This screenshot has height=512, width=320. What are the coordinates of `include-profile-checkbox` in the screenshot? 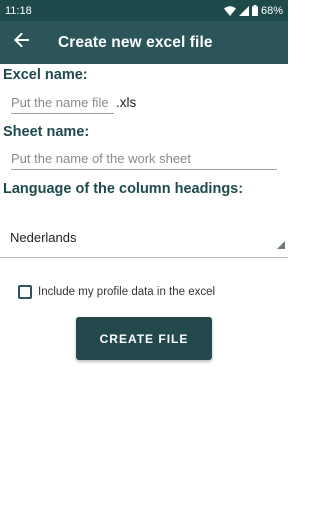 It's located at (25, 292).